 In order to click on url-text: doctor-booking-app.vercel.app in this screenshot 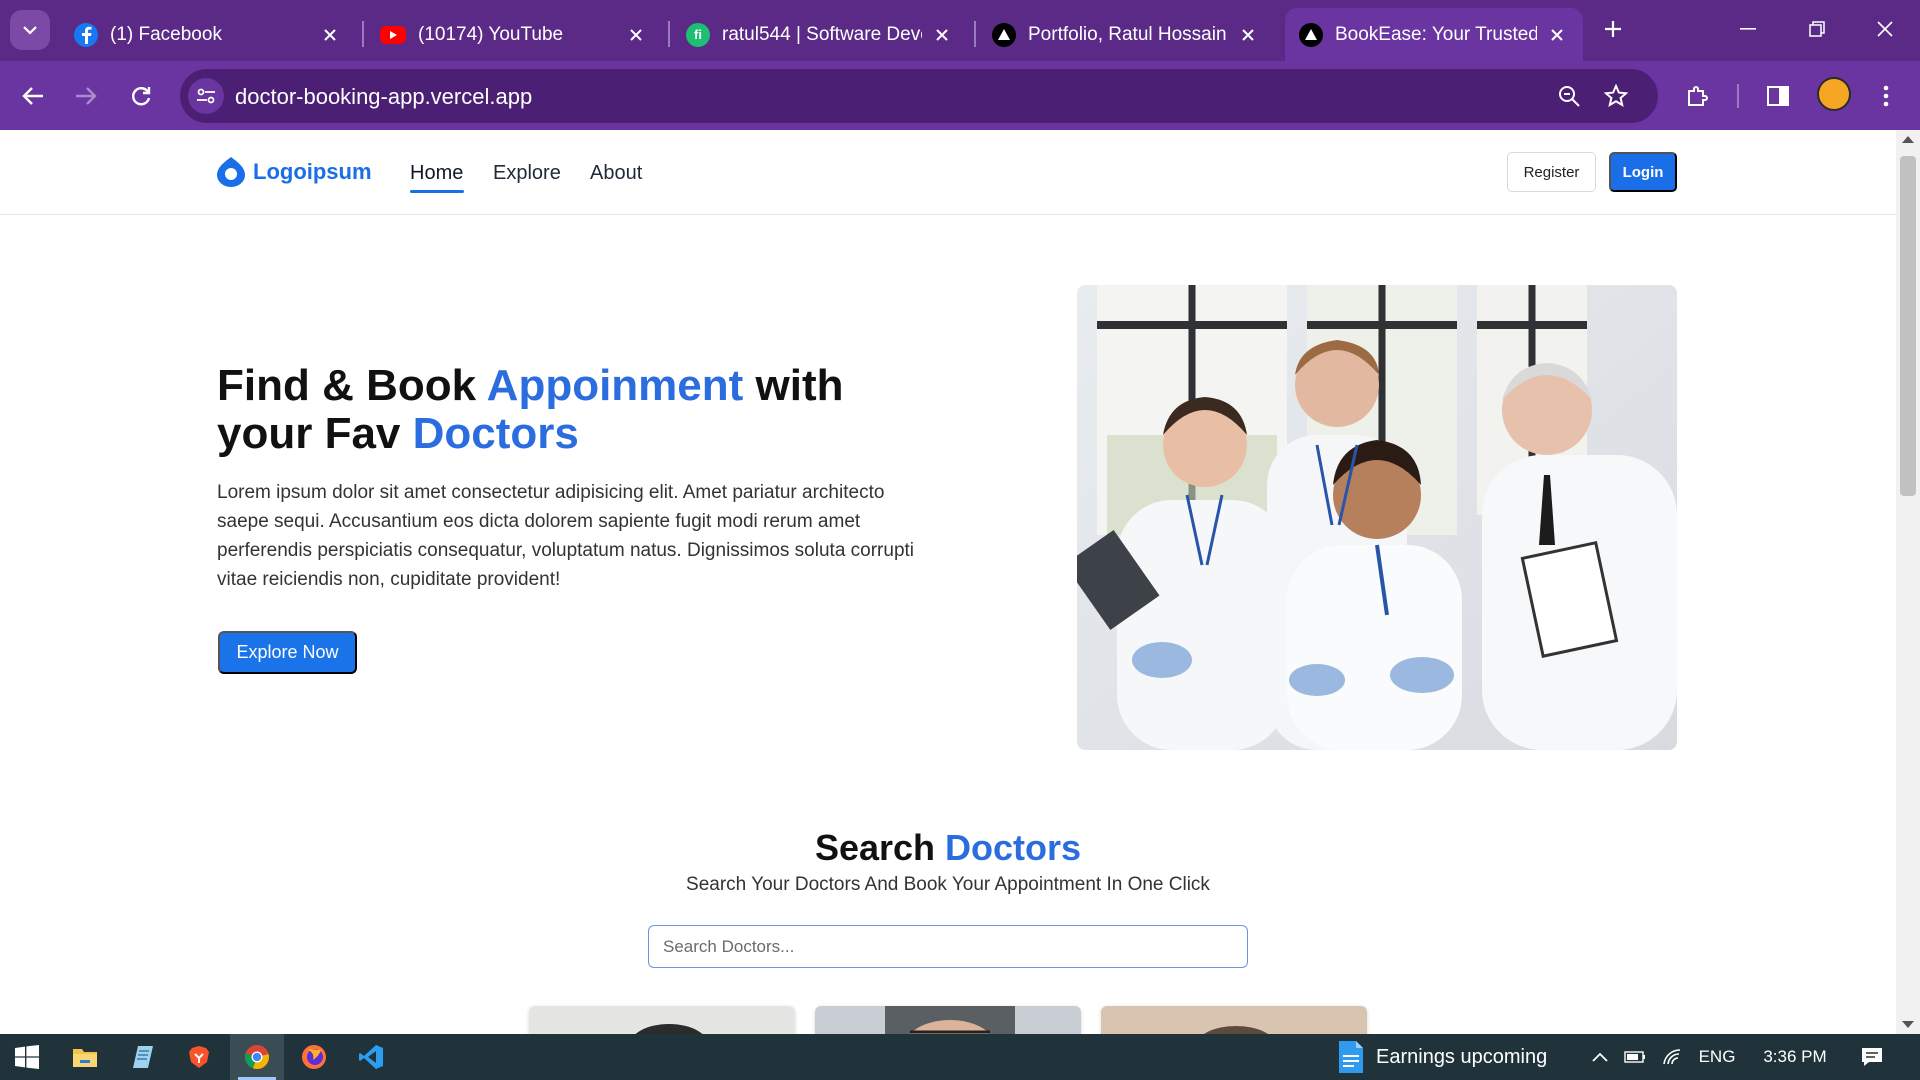, I will do `click(384, 96)`.